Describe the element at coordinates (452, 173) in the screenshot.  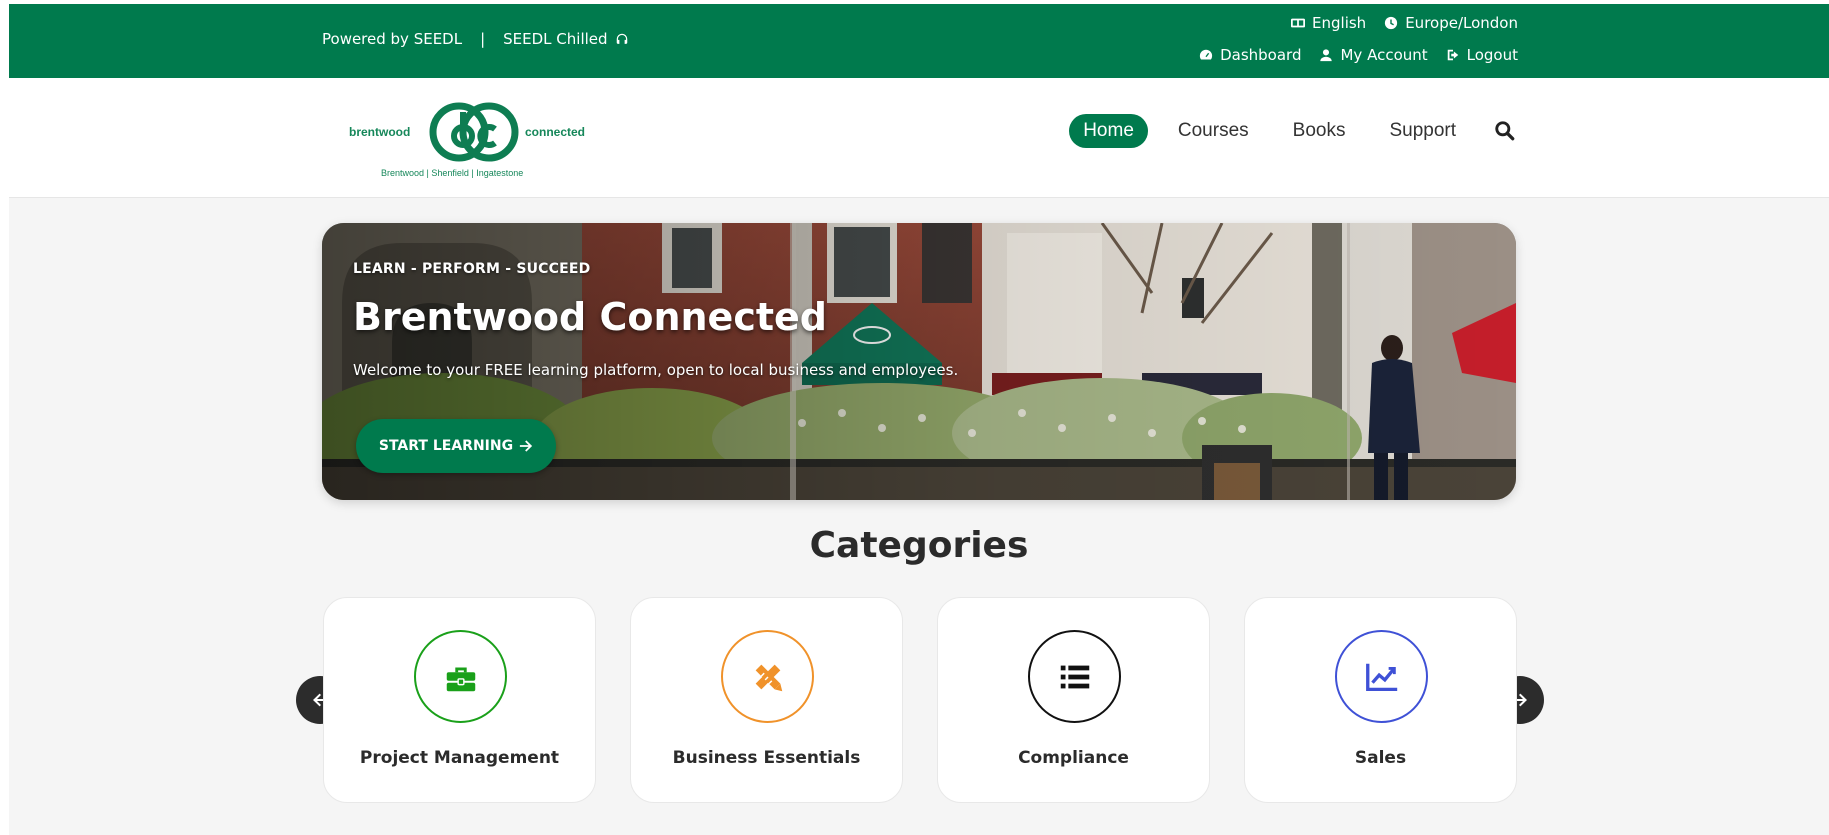
I see `logo-tagline: Brentwood | Shenfield | Ingatestone` at that location.